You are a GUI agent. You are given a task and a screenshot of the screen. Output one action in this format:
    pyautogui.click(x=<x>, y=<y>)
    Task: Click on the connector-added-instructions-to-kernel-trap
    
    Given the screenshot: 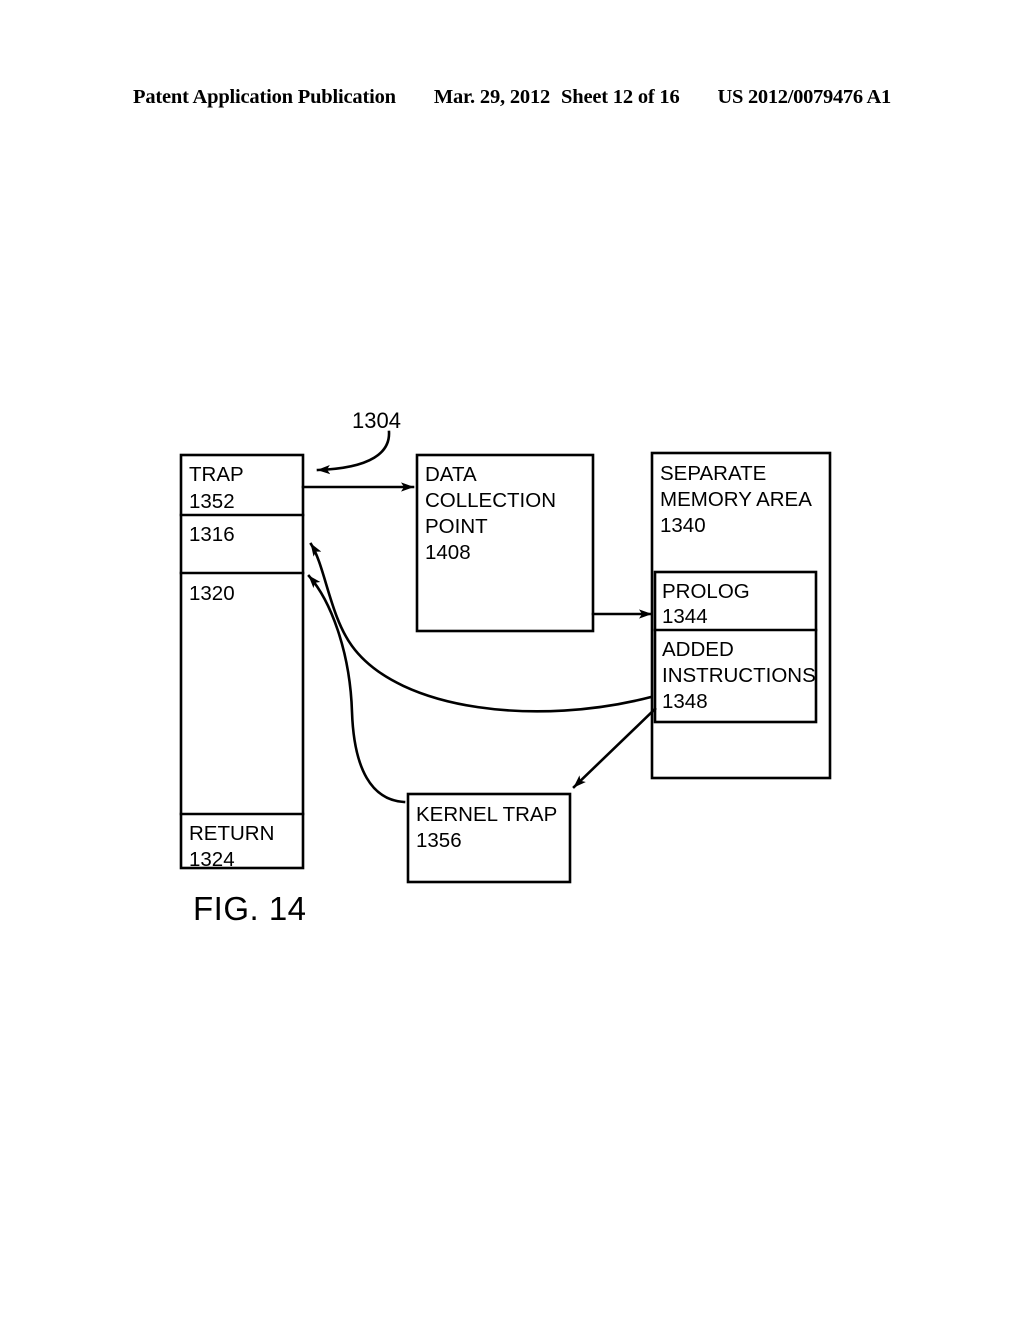 What is the action you would take?
    pyautogui.click(x=614, y=748)
    